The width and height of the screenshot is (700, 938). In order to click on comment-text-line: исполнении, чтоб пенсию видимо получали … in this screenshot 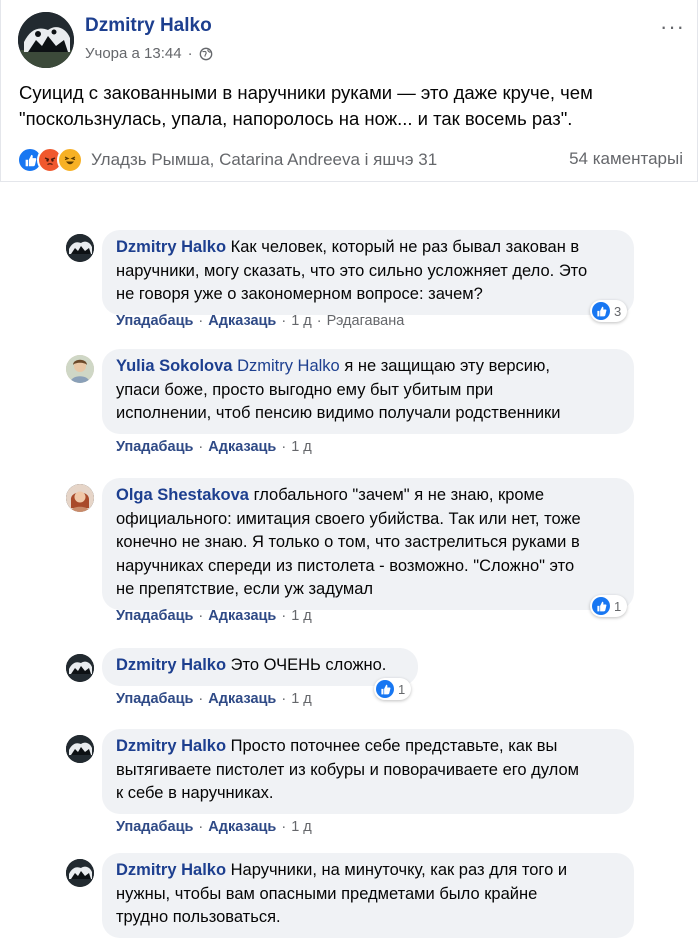, I will do `click(338, 413)`.